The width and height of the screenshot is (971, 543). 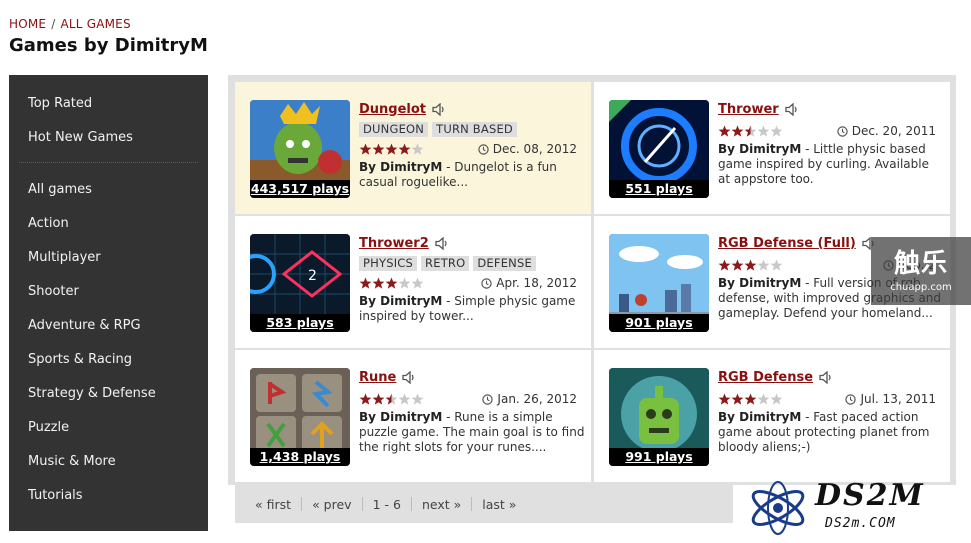 What do you see at coordinates (659, 149) in the screenshot?
I see `game-thumbnail: 551 plays` at bounding box center [659, 149].